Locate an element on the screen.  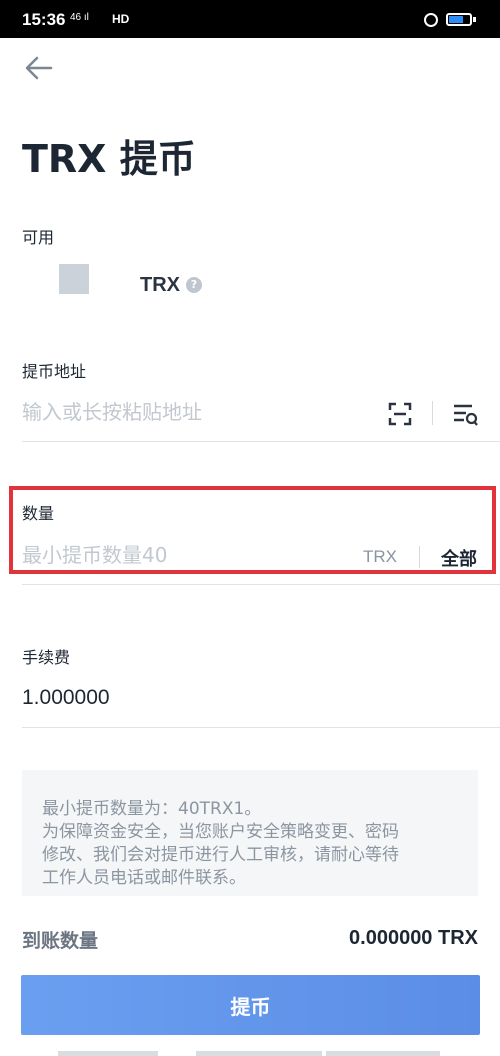
available-value: TRX is located at coordinates (160, 285).